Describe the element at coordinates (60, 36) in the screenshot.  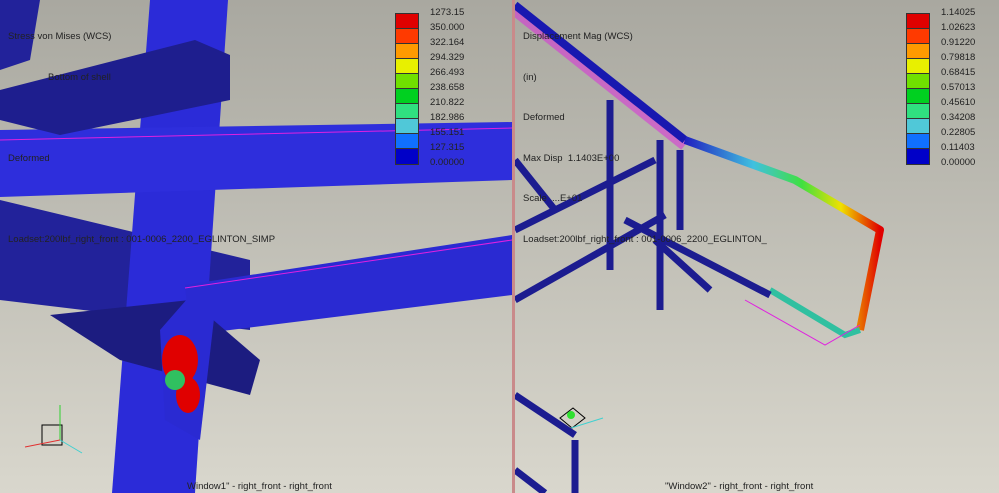
I see `info-line: Stress von Mises (WCS)` at that location.